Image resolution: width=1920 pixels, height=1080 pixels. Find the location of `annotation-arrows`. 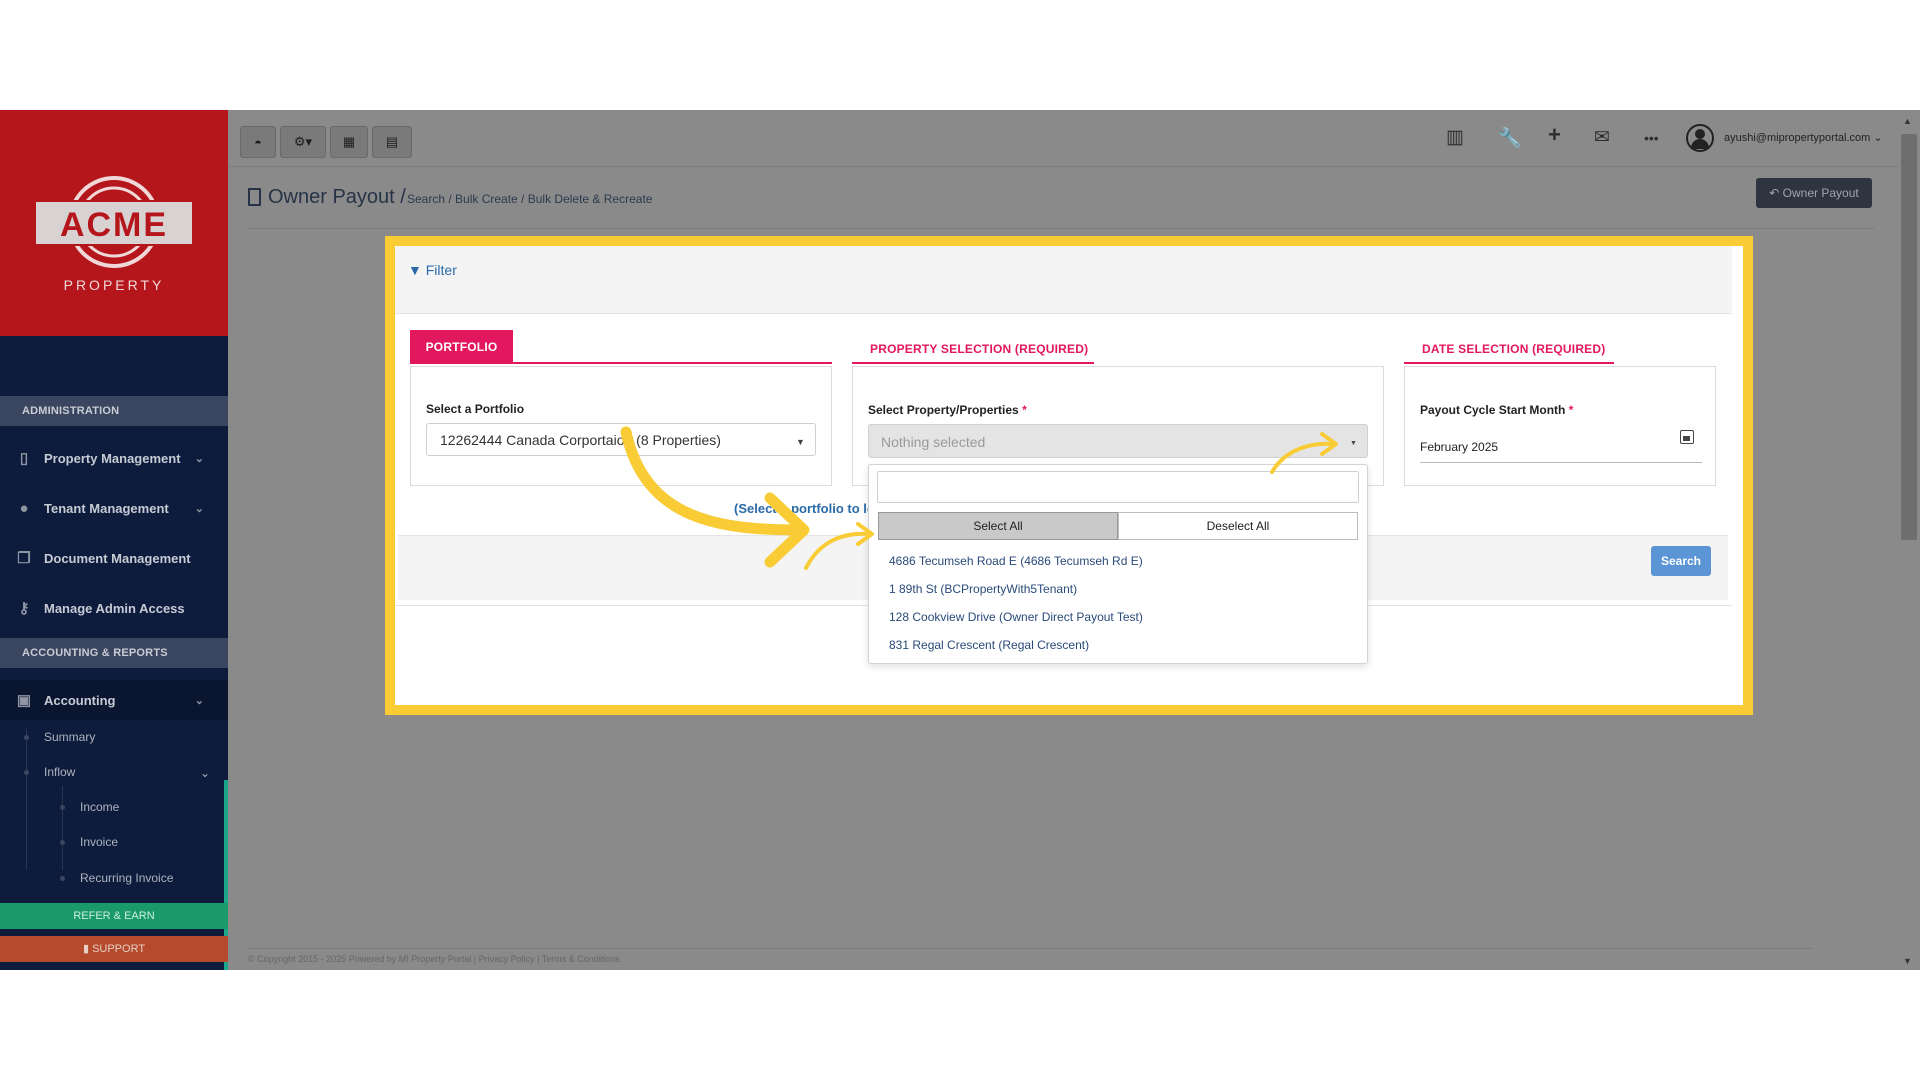

annotation-arrows is located at coordinates (979, 498).